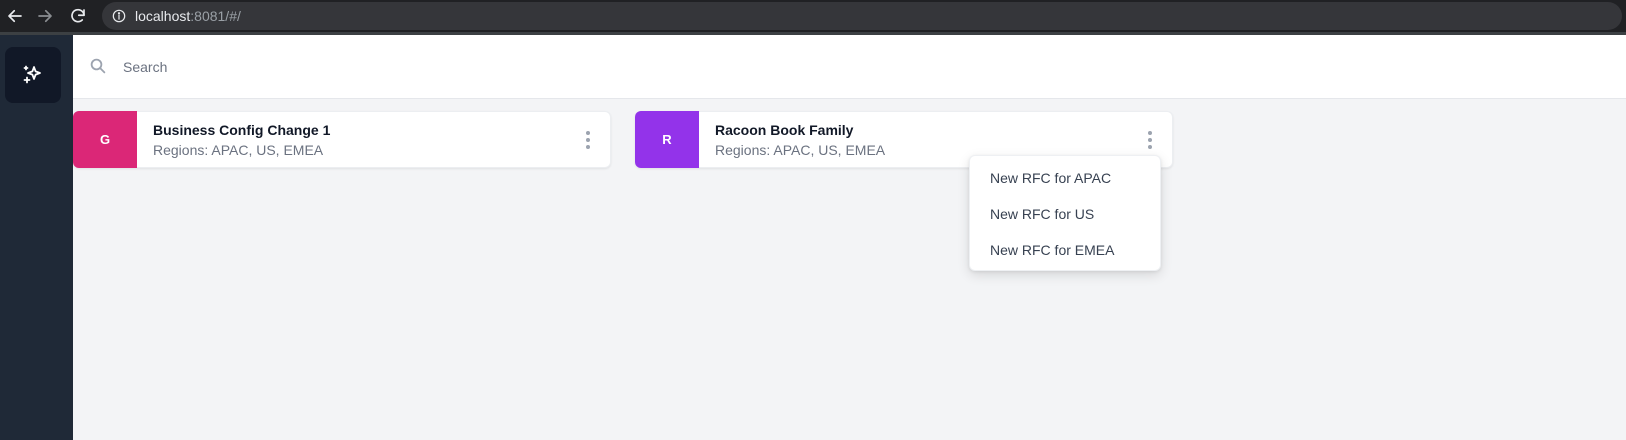  What do you see at coordinates (1042, 214) in the screenshot?
I see `menu-item-new-rfc-us: New RFC for US` at bounding box center [1042, 214].